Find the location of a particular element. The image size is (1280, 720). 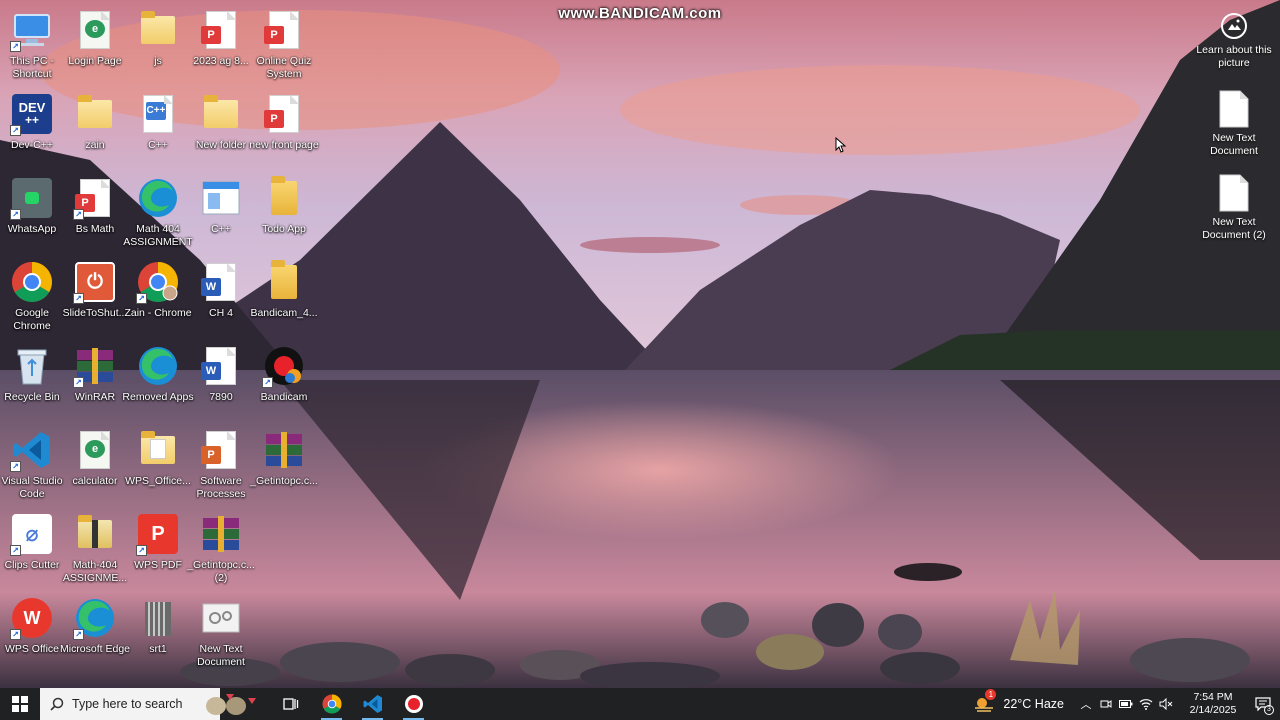

start-button is located at coordinates (20, 704).